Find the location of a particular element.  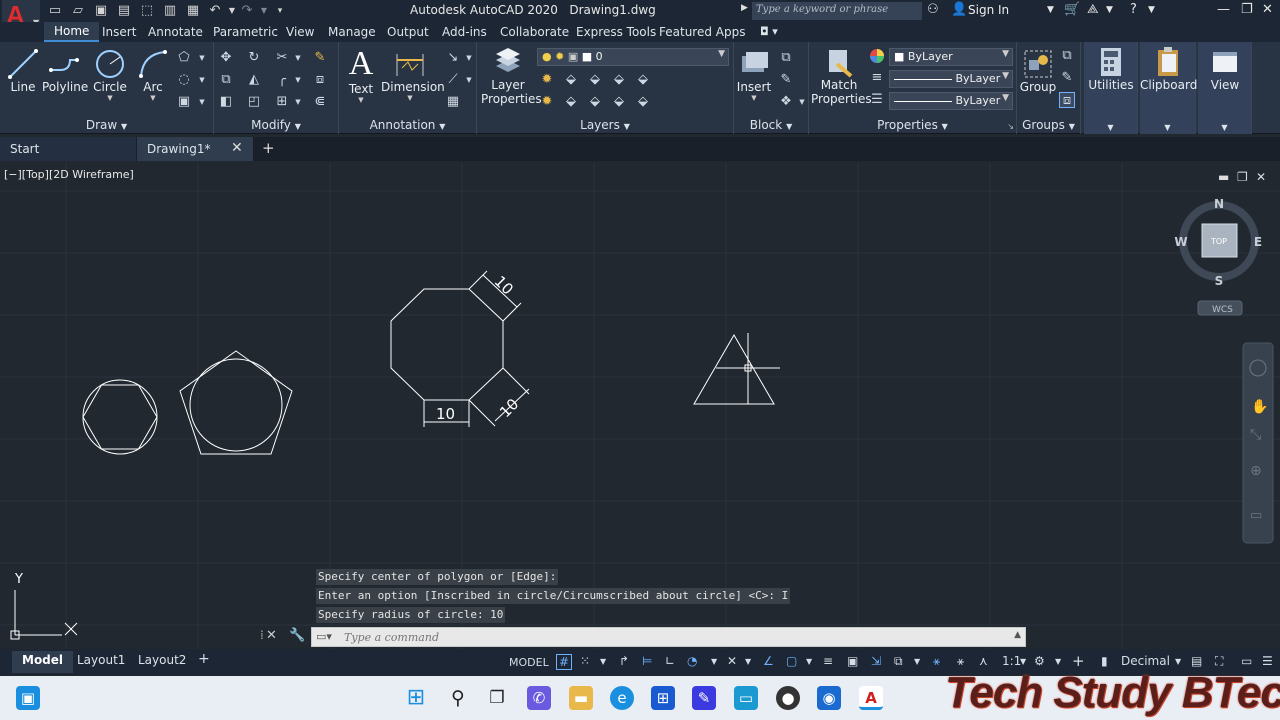

restore-window-icon: ❐ is located at coordinates (1247, 9).